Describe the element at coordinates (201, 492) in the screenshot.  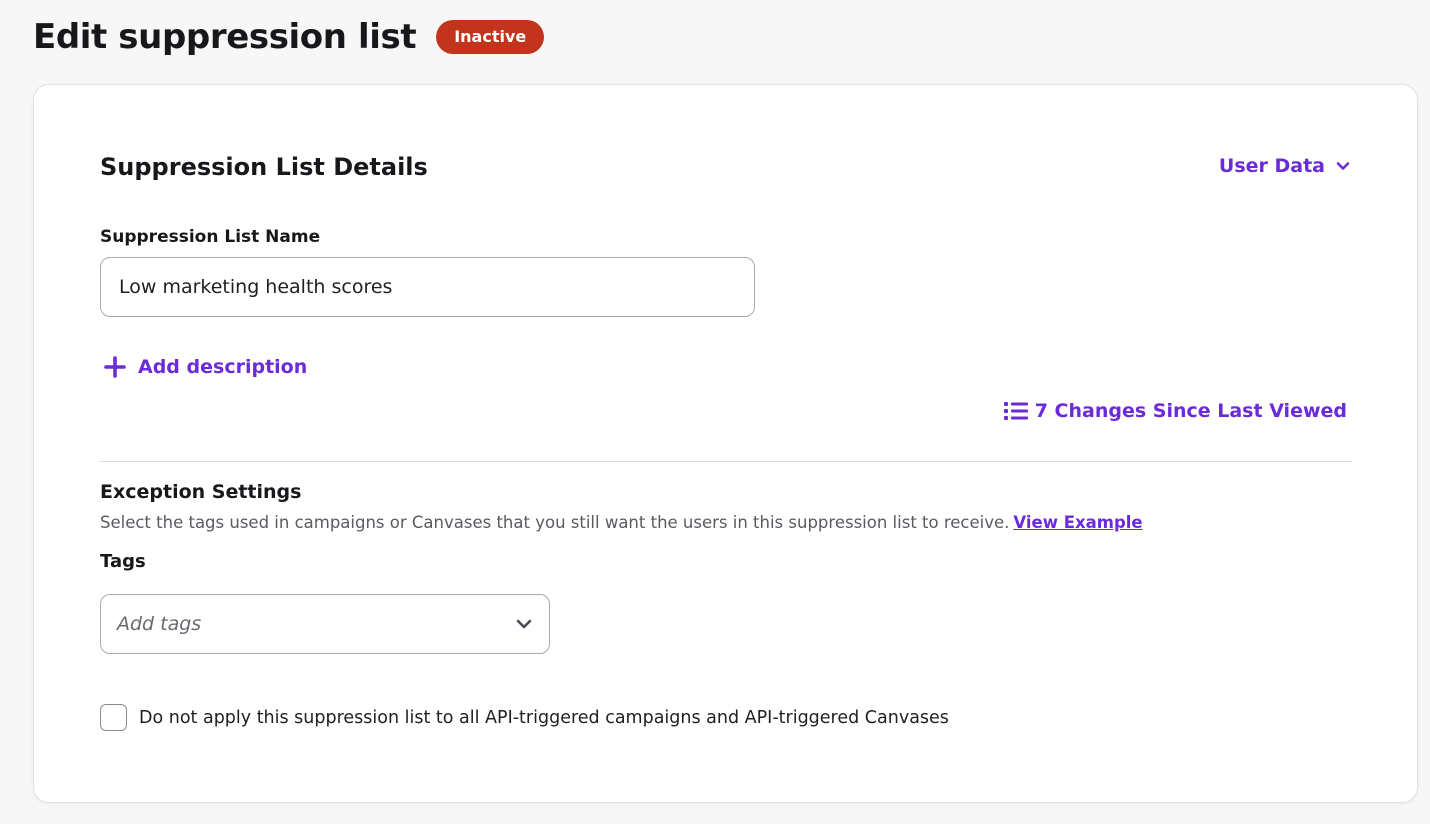
I see `exception-settings-title: Exception Settings` at that location.